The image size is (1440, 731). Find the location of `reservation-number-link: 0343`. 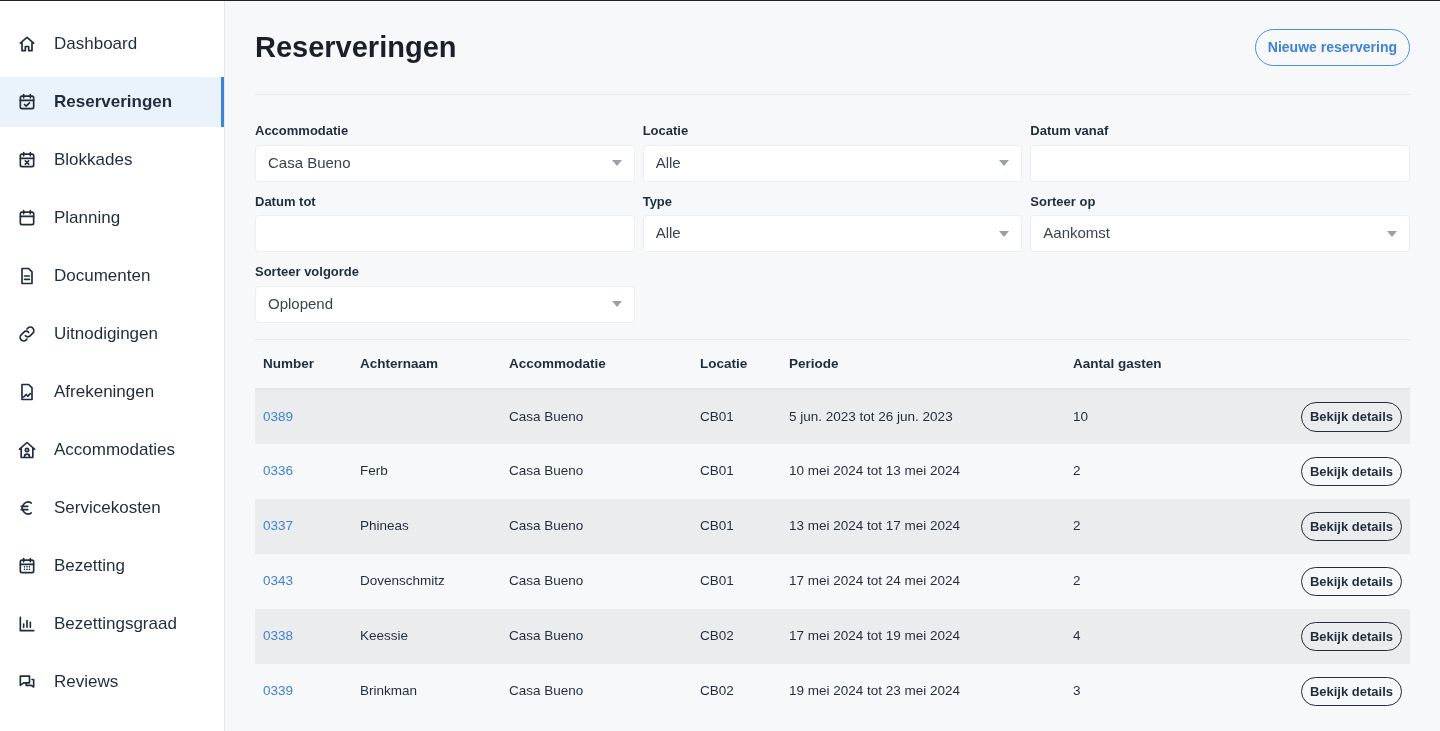

reservation-number-link: 0343 is located at coordinates (278, 581).